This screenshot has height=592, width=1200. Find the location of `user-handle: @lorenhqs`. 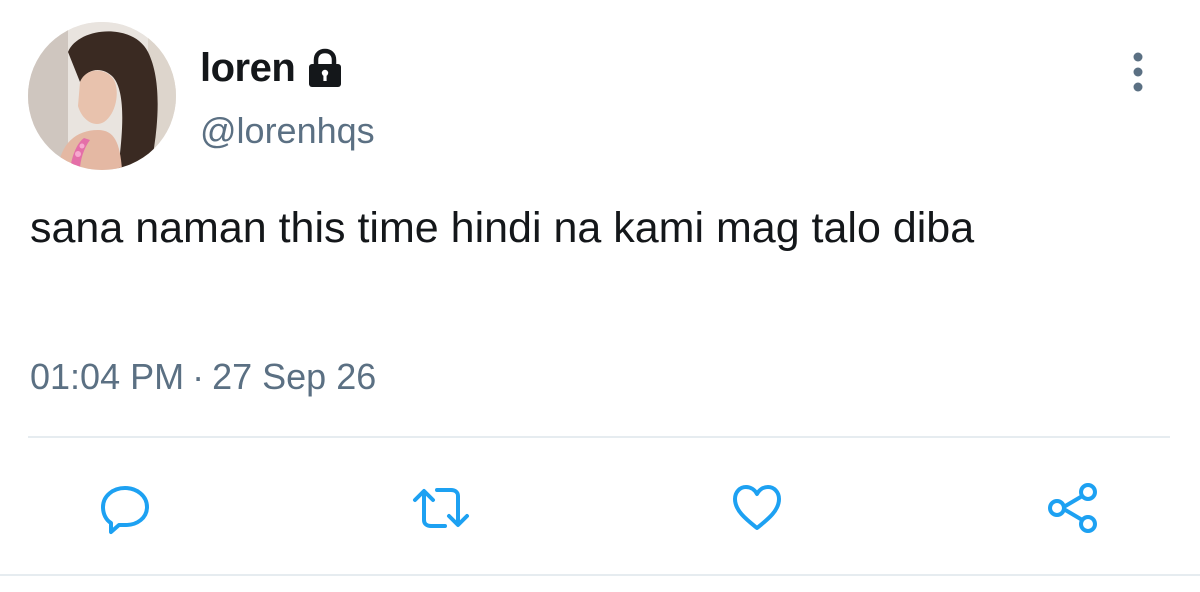

user-handle: @lorenhqs is located at coordinates (287, 131).